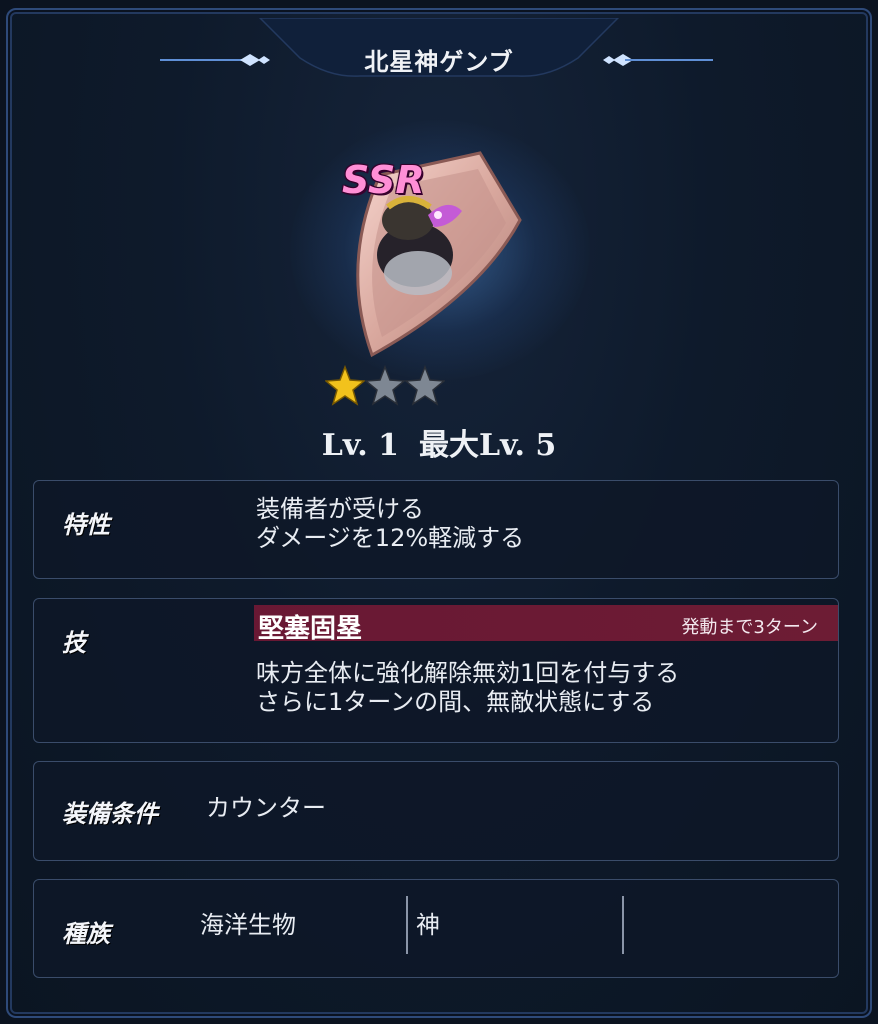  What do you see at coordinates (468, 687) in the screenshot?
I see `skill-description: 味方全体に強化解除無効1回を付与する さらに1ターンの間、無敵状態にする` at bounding box center [468, 687].